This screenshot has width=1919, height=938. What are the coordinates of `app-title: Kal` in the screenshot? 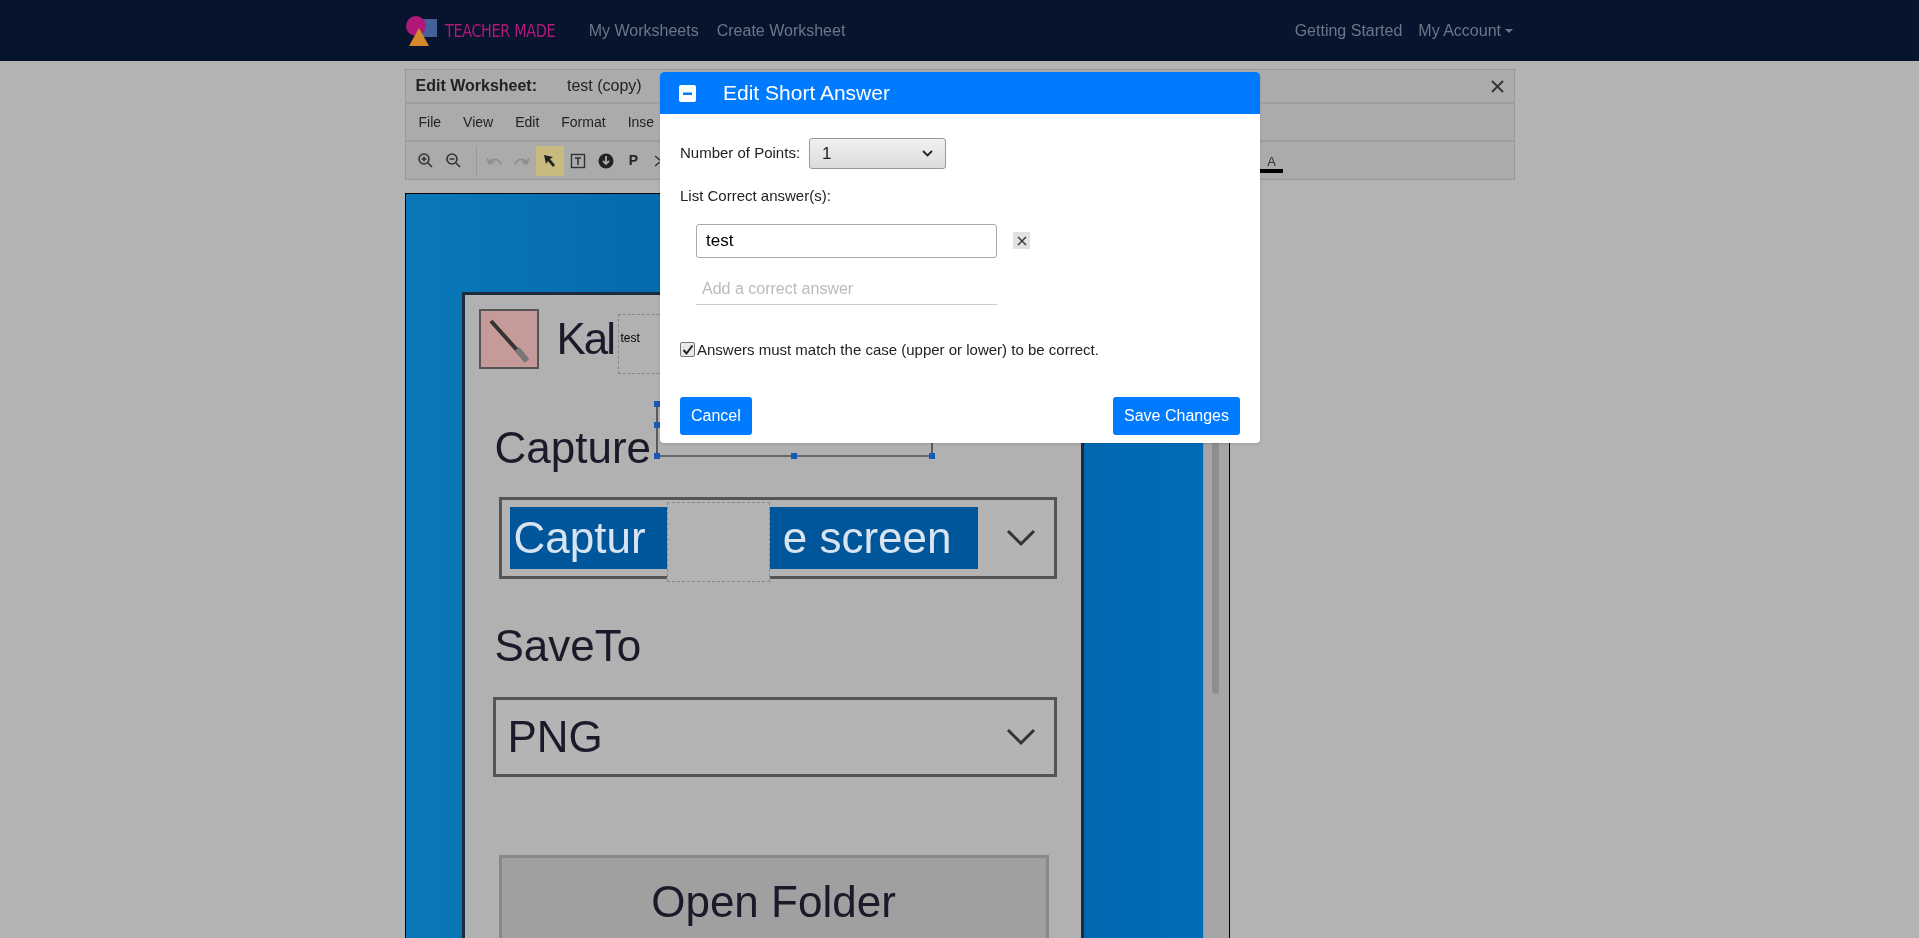 It's located at (585, 339).